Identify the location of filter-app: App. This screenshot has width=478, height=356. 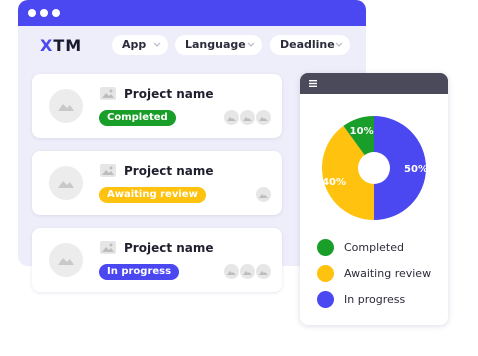
(140, 45).